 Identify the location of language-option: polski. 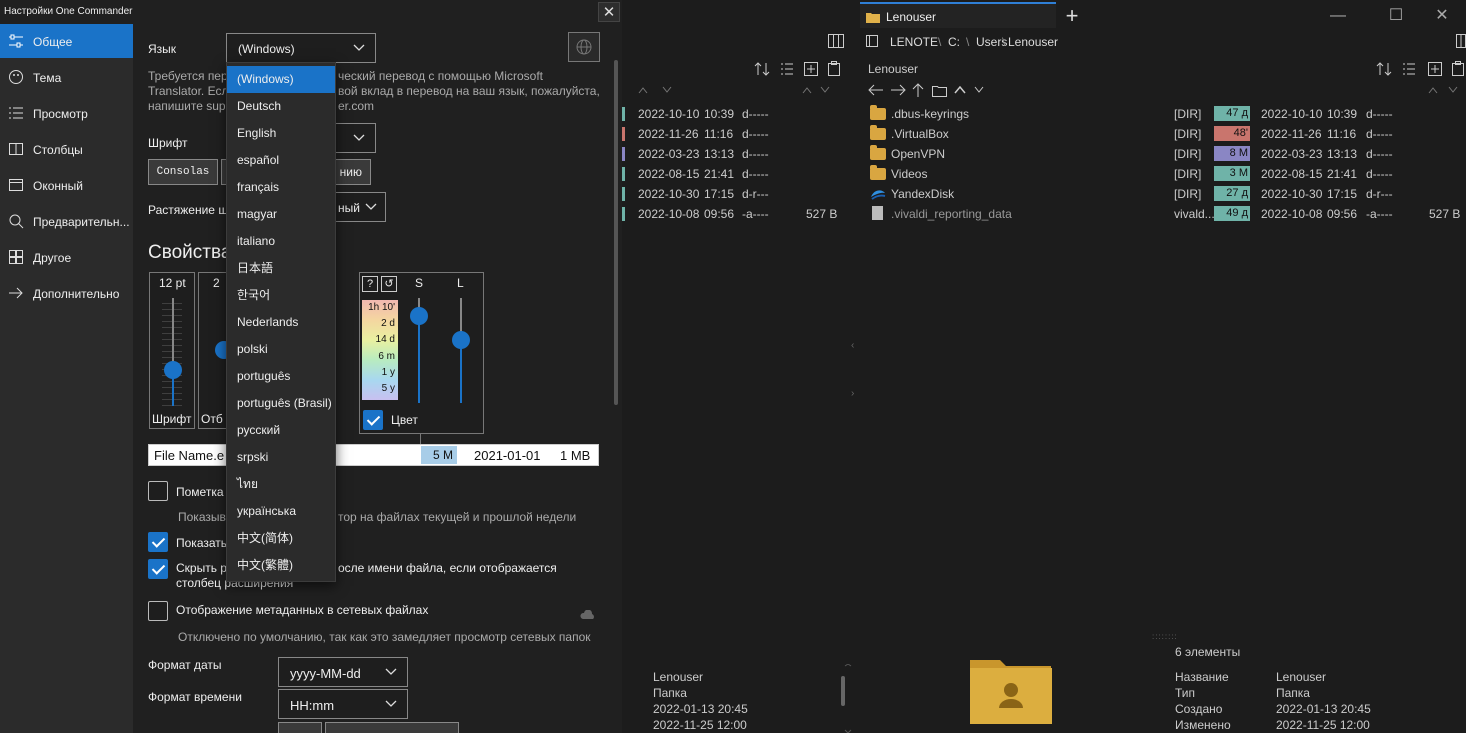
(281, 349).